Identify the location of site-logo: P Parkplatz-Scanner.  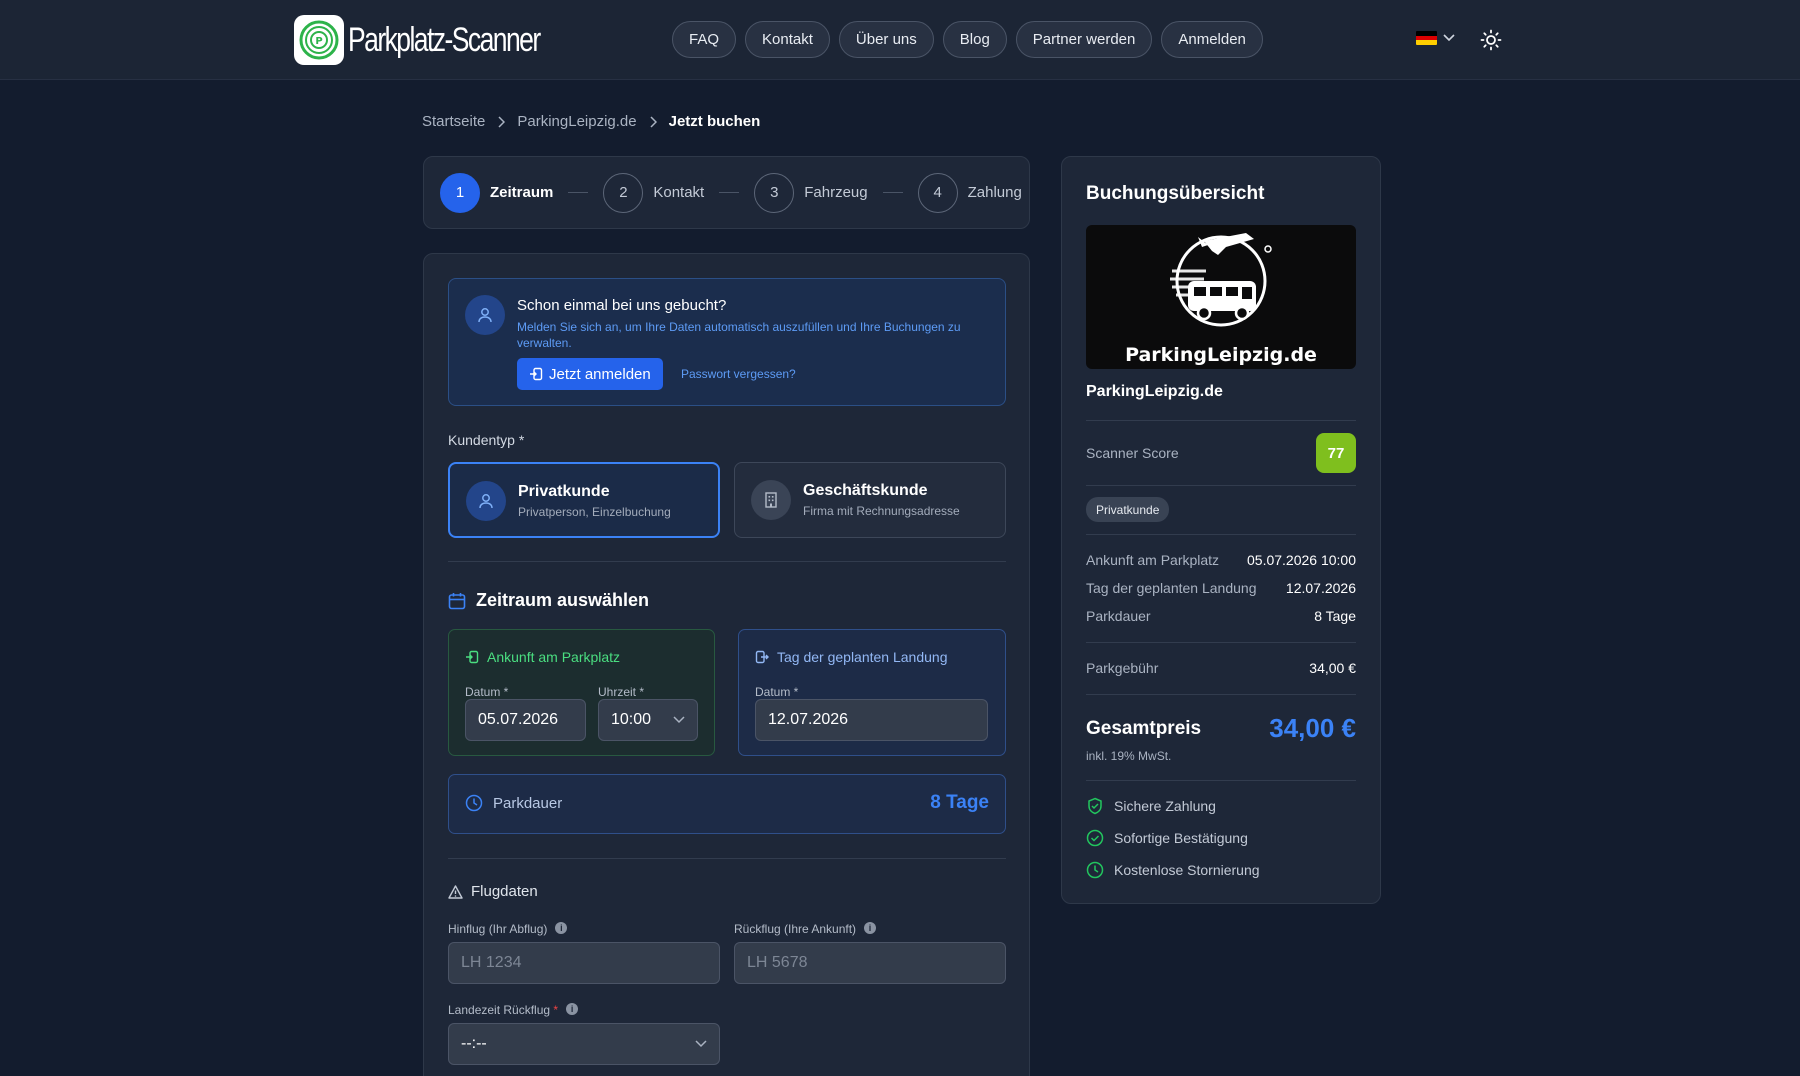
(444, 40).